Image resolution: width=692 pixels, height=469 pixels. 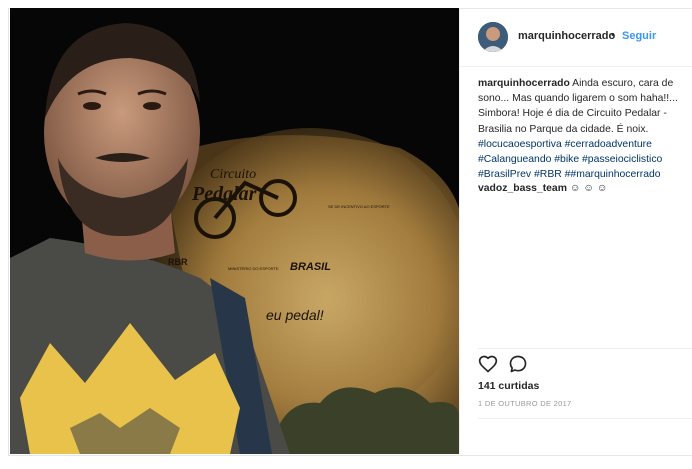 I want to click on post-header: marquinhocerrado • Seguir, so click(x=576, y=37).